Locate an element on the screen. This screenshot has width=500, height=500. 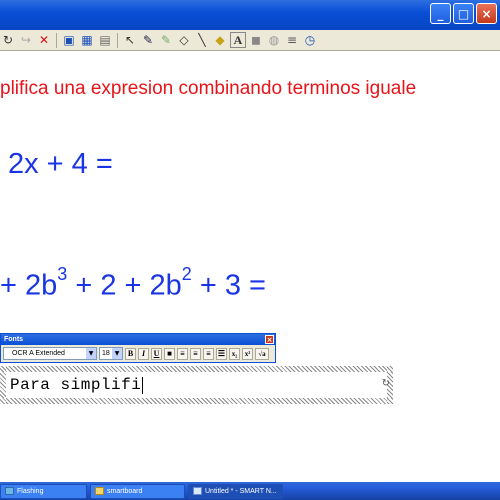
font-color-button: ■ is located at coordinates (169, 353).